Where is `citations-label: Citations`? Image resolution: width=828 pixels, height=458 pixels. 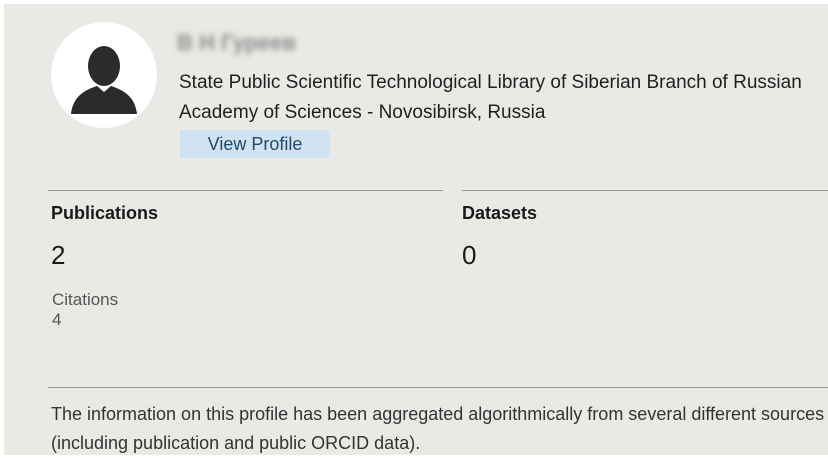
citations-label: Citations is located at coordinates (85, 299).